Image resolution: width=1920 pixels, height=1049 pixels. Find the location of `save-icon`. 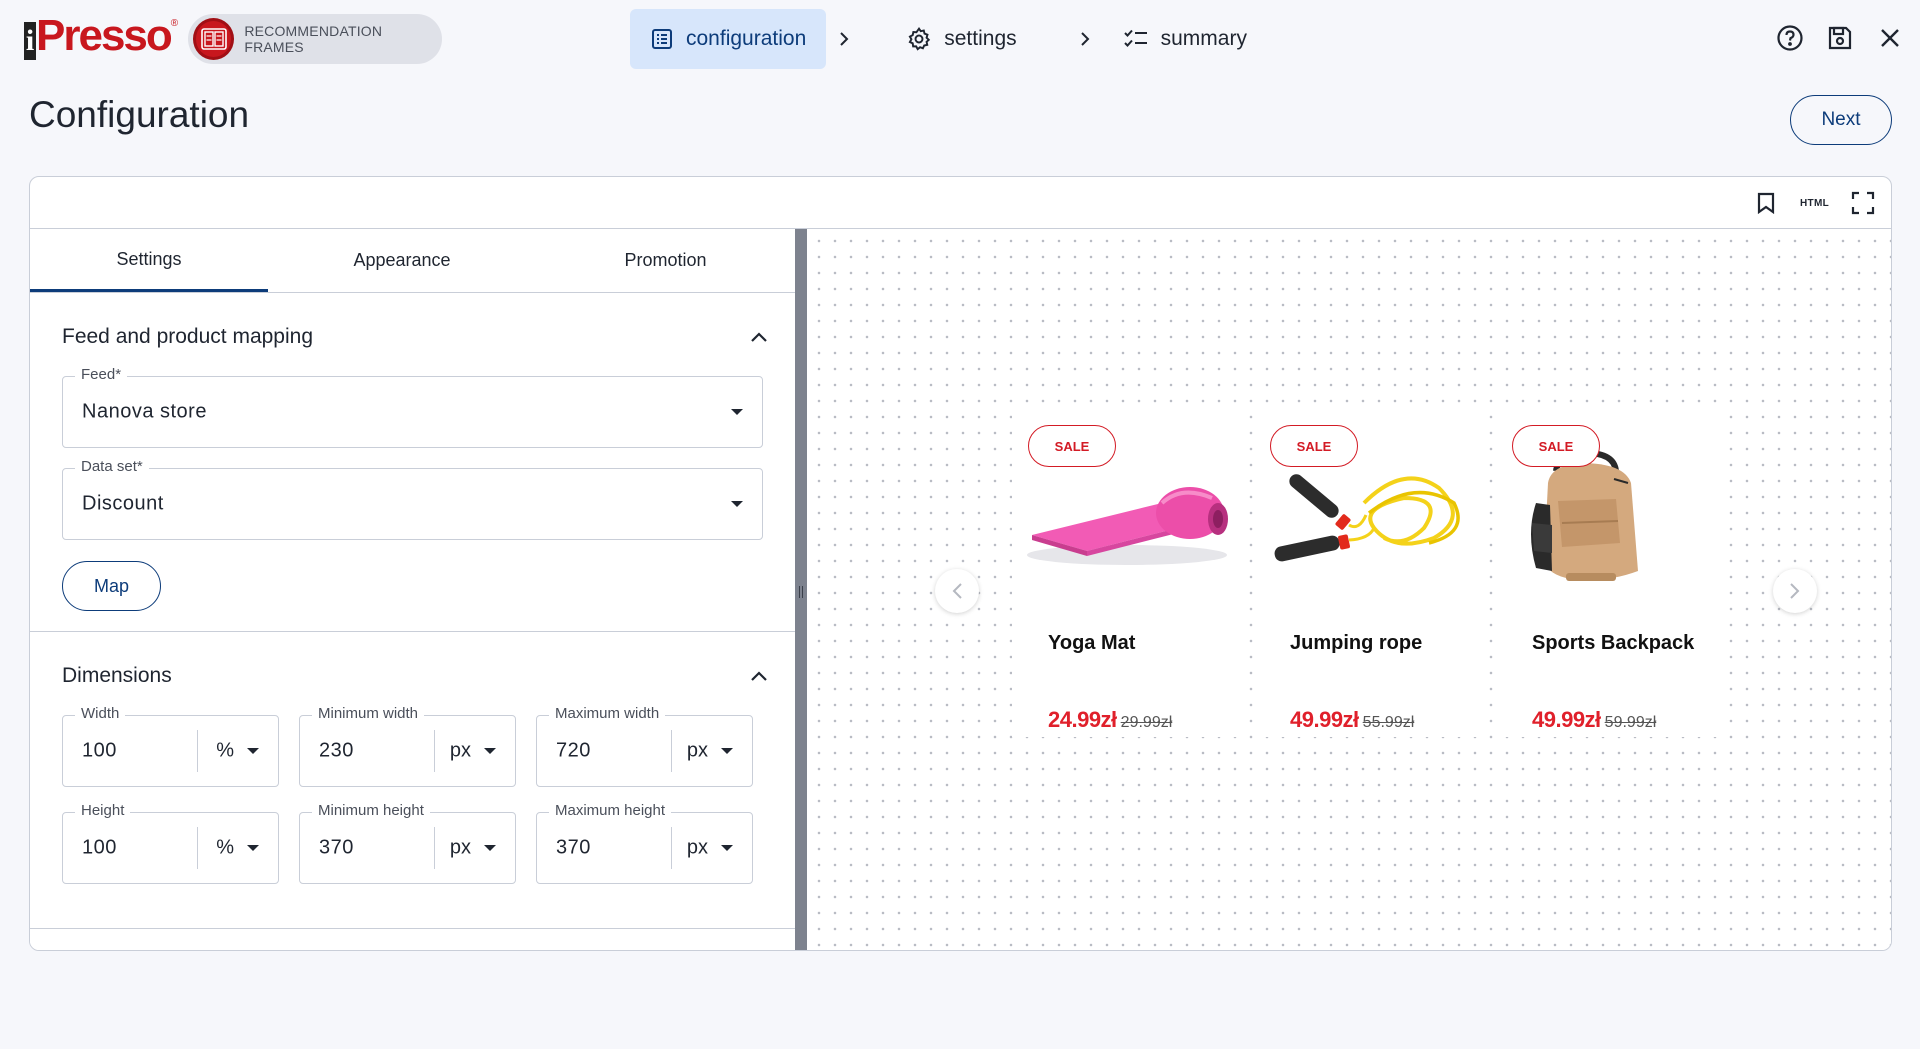

save-icon is located at coordinates (1840, 38).